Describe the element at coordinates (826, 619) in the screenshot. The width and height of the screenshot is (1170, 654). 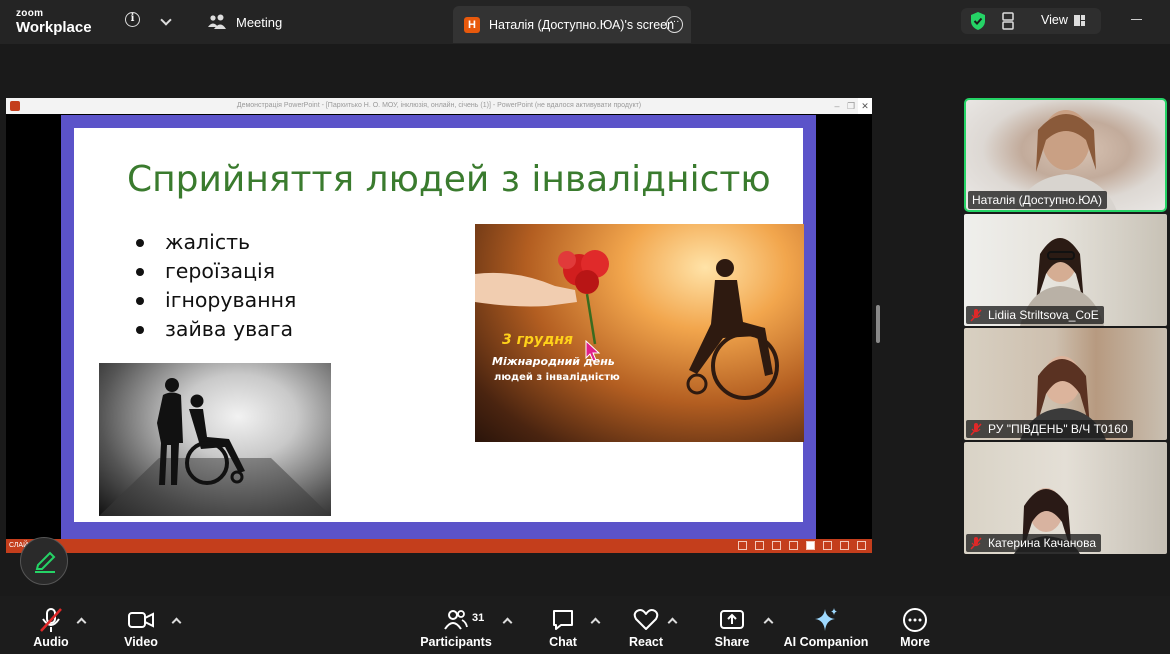
I see `ai-sparkle-icon` at that location.